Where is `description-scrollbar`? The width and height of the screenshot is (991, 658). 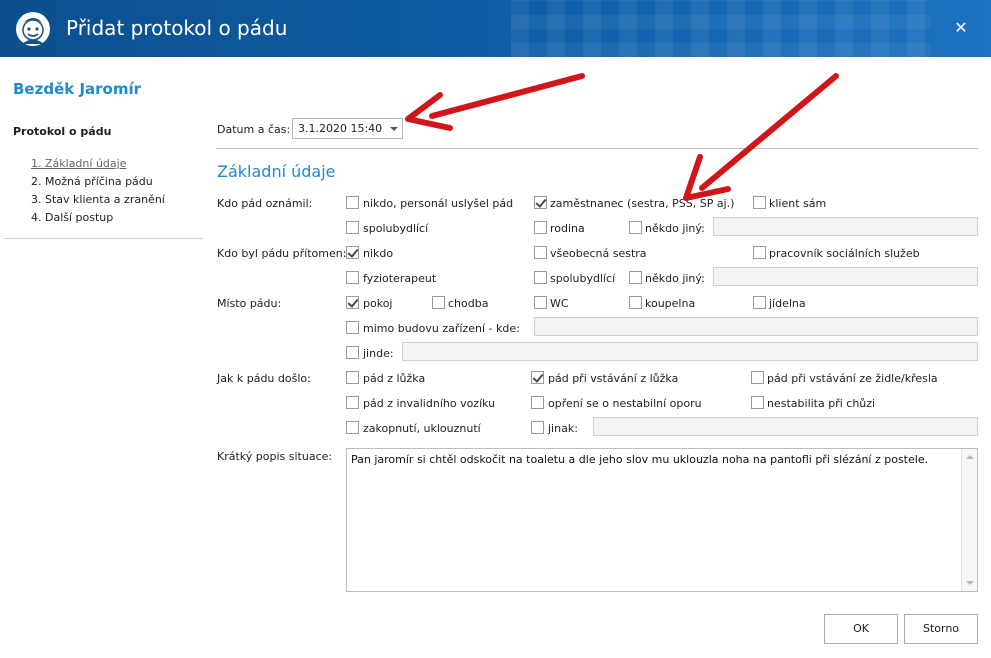
description-scrollbar is located at coordinates (969, 520).